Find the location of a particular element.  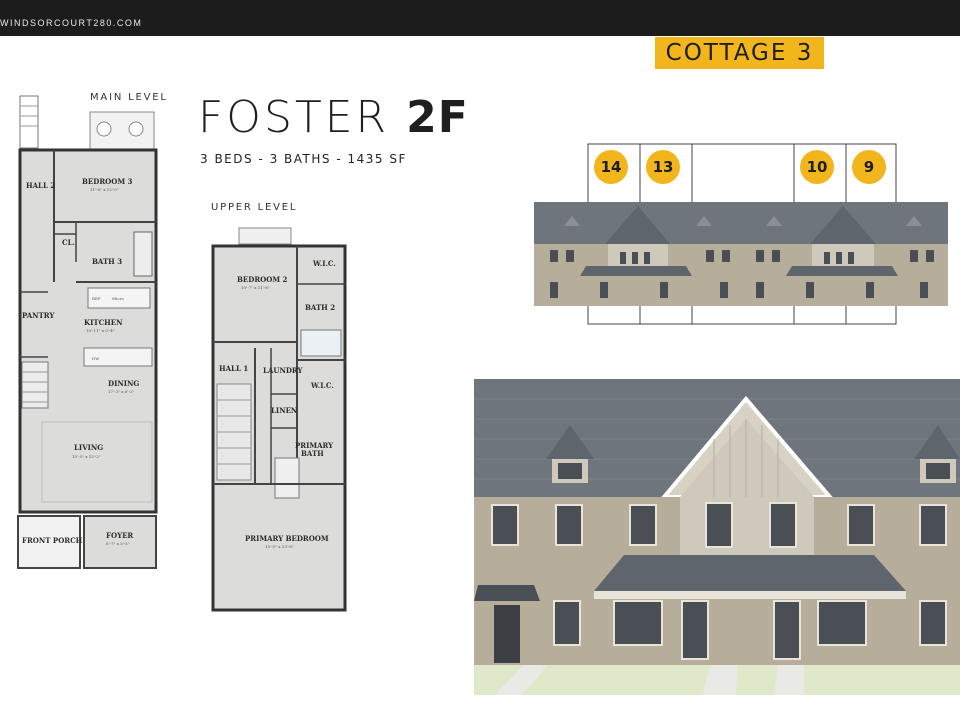

room-bedroom2-dims: 10'-7" x 11'-8" is located at coordinates (255, 287).